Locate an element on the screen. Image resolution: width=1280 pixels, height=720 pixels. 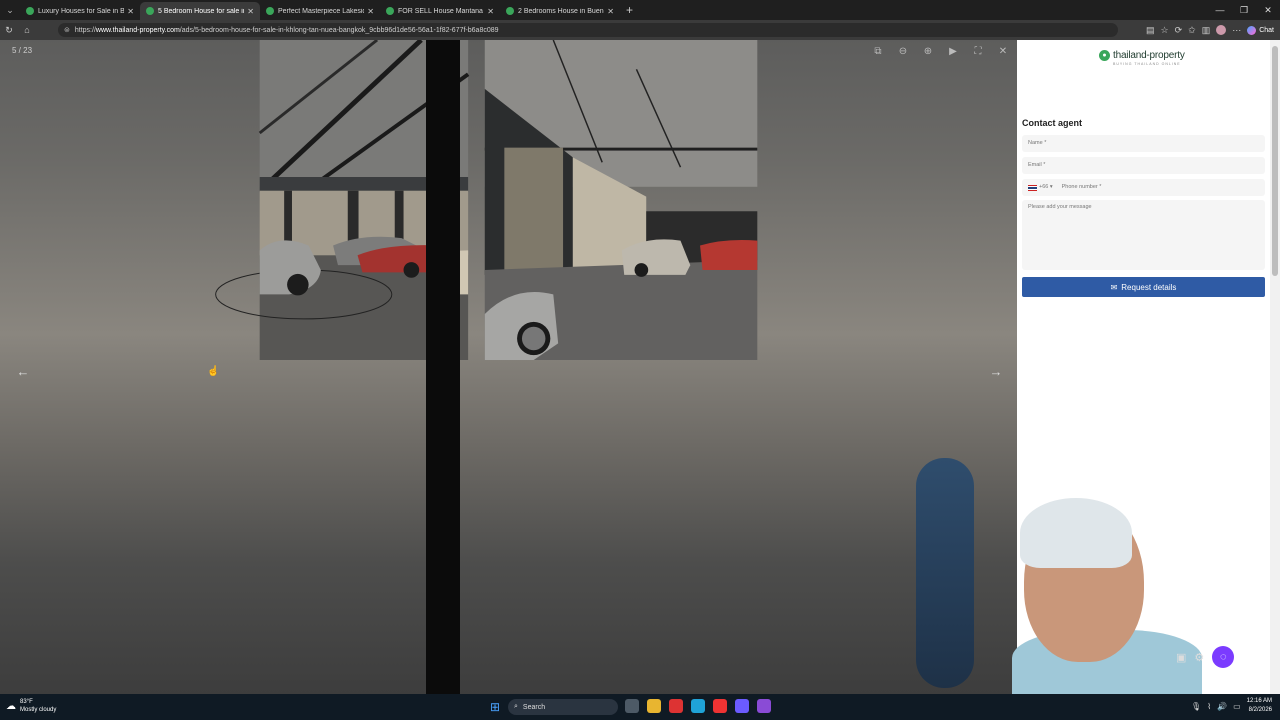
toolbar-actions: ▤ ☆ ⟳ ✩ ▥ ⋯ Chat is located at coordinates (1210, 30).